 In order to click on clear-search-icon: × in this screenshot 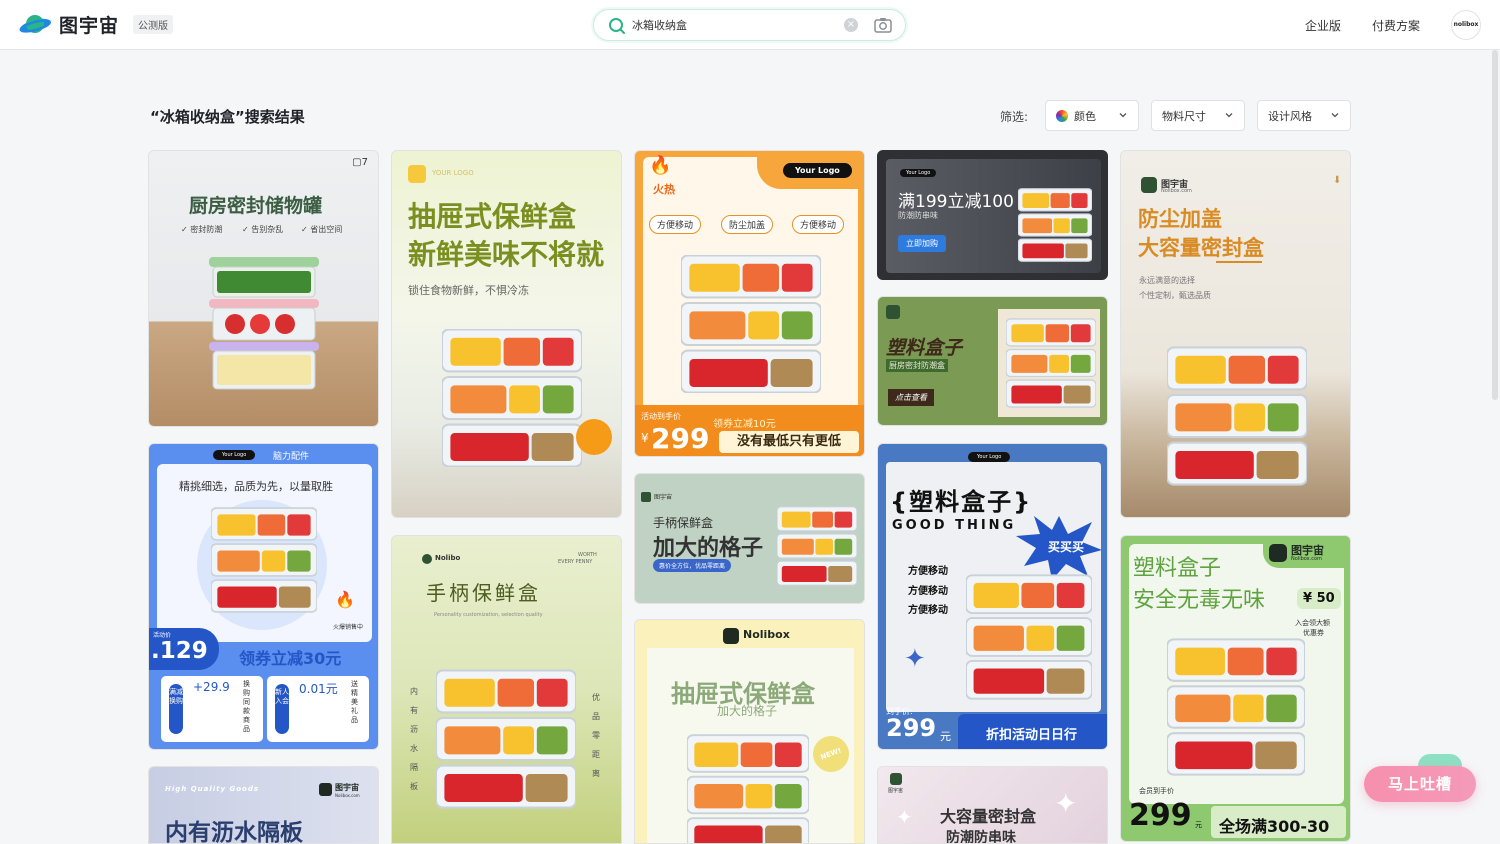, I will do `click(851, 25)`.